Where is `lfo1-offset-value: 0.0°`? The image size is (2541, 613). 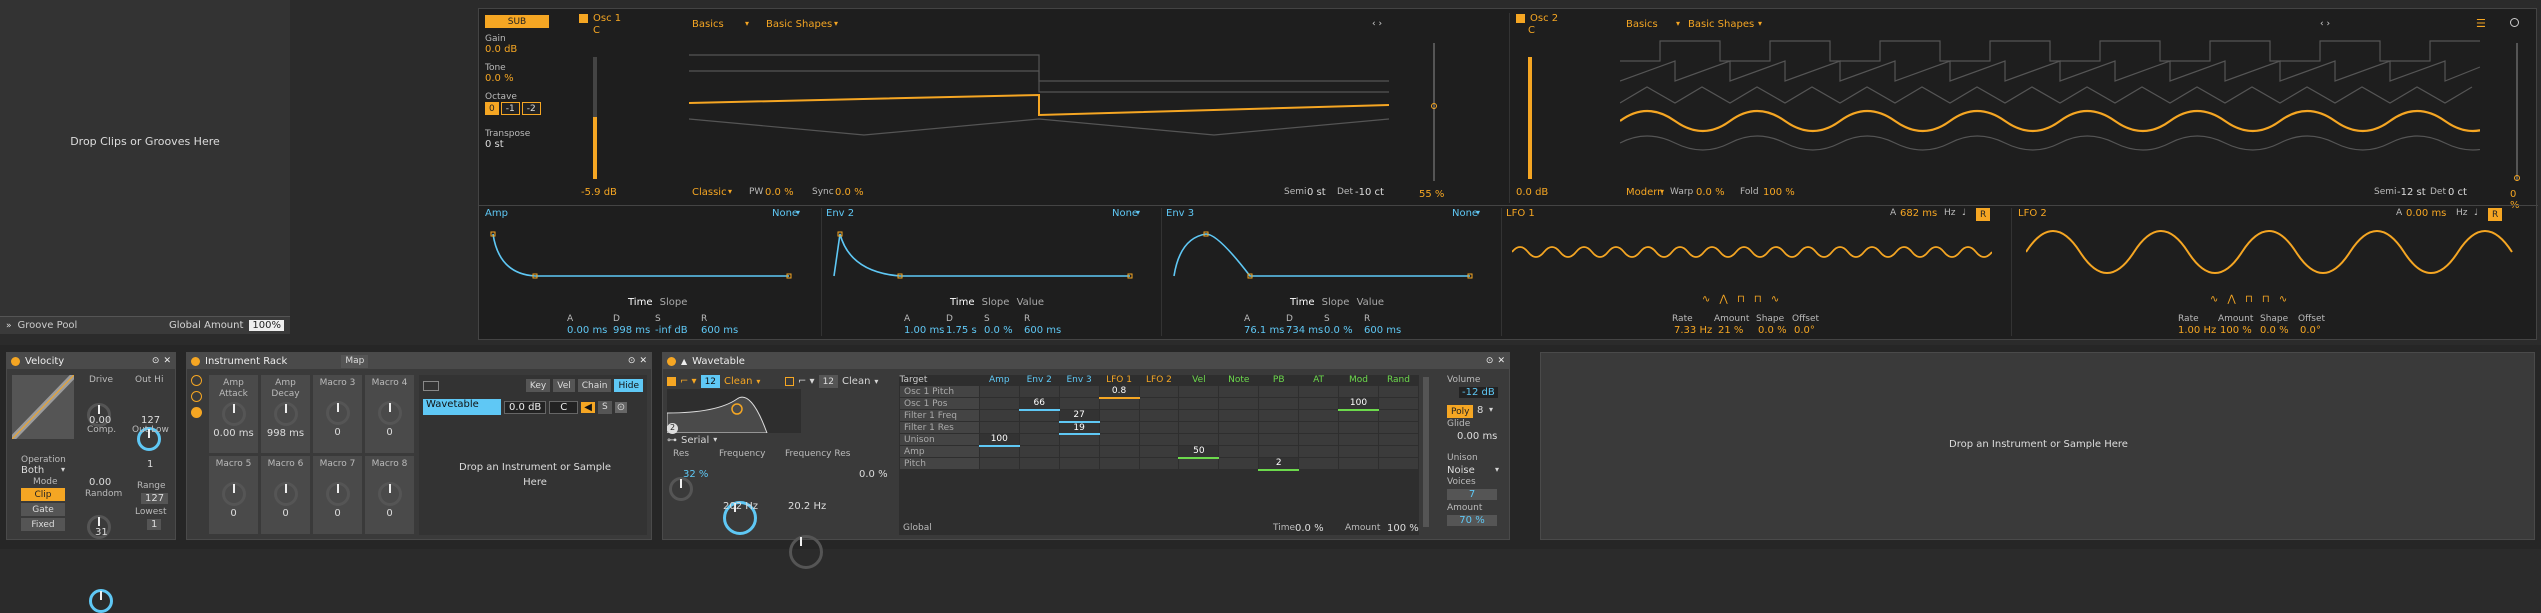
lfo1-offset-value: 0.0° is located at coordinates (1804, 330).